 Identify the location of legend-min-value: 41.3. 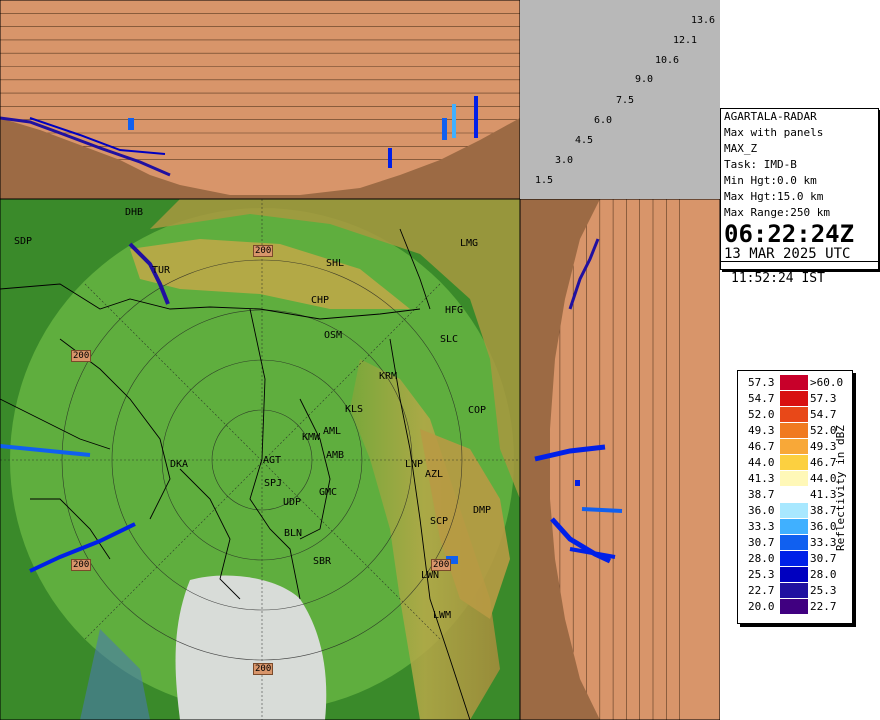
(761, 478).